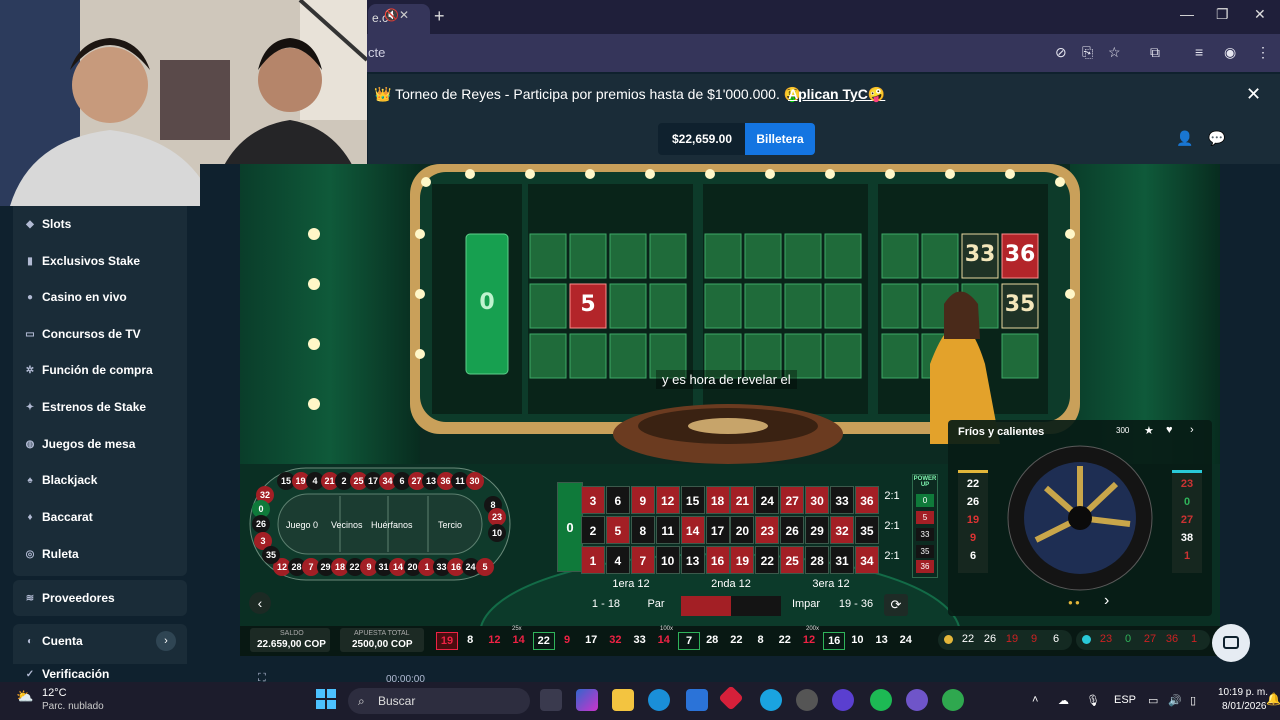 This screenshot has height=720, width=1280. I want to click on sidebar-item-concursos-tv: ▭ Concursos de TV, so click(104, 334).